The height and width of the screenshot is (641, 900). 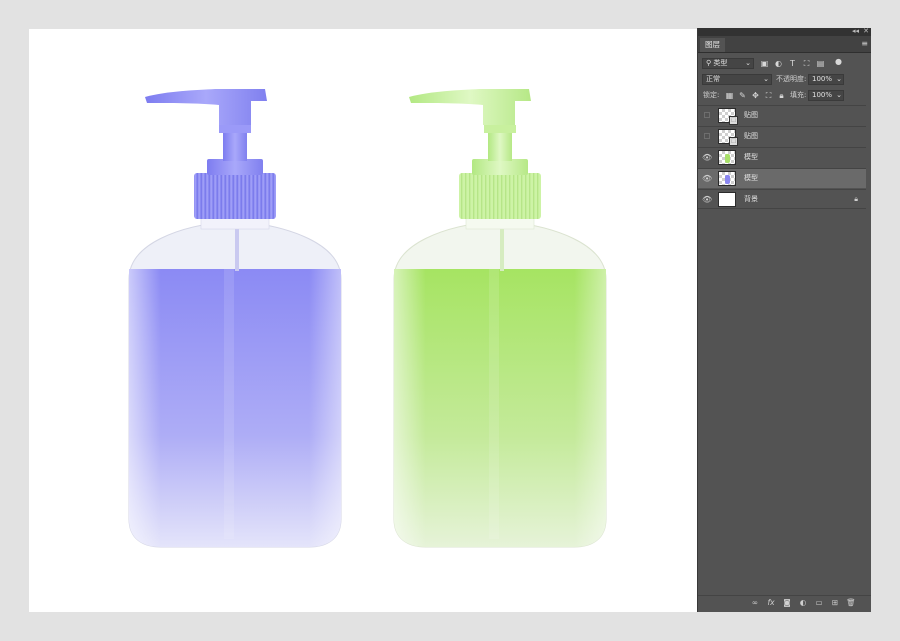 What do you see at coordinates (712, 45) in the screenshot?
I see `tab-layers: 图层` at bounding box center [712, 45].